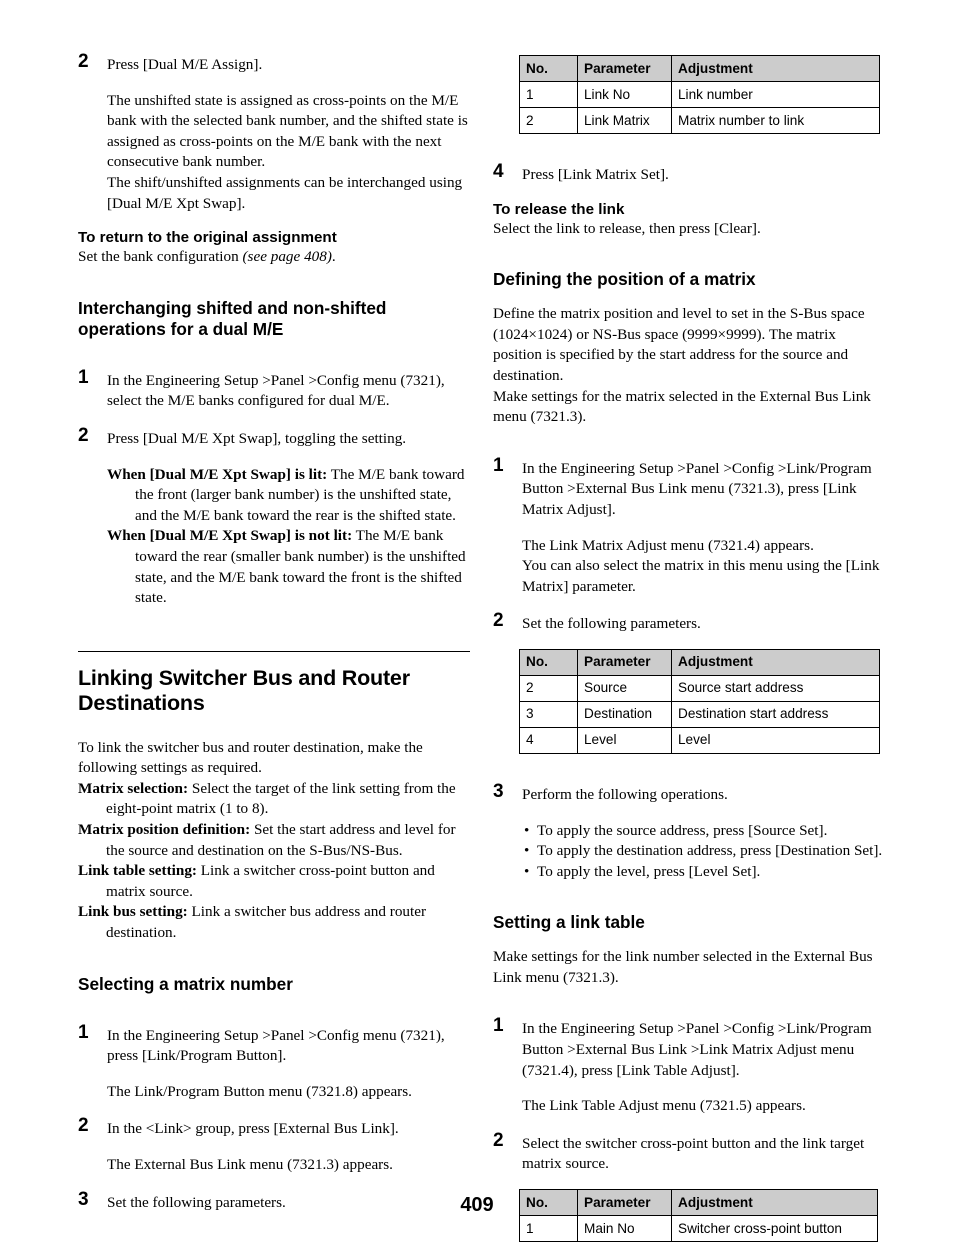  I want to click on step-instruction: Press [Dual M/E Assign]., so click(185, 64).